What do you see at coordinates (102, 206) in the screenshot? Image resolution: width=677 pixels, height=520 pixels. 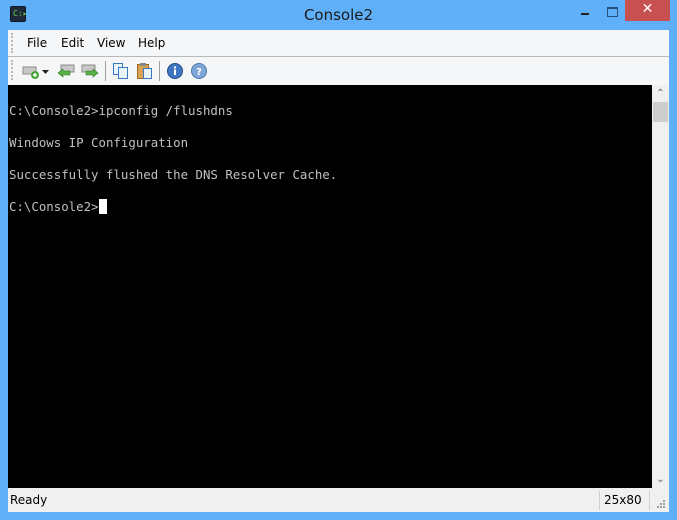 I see `text-cursor` at bounding box center [102, 206].